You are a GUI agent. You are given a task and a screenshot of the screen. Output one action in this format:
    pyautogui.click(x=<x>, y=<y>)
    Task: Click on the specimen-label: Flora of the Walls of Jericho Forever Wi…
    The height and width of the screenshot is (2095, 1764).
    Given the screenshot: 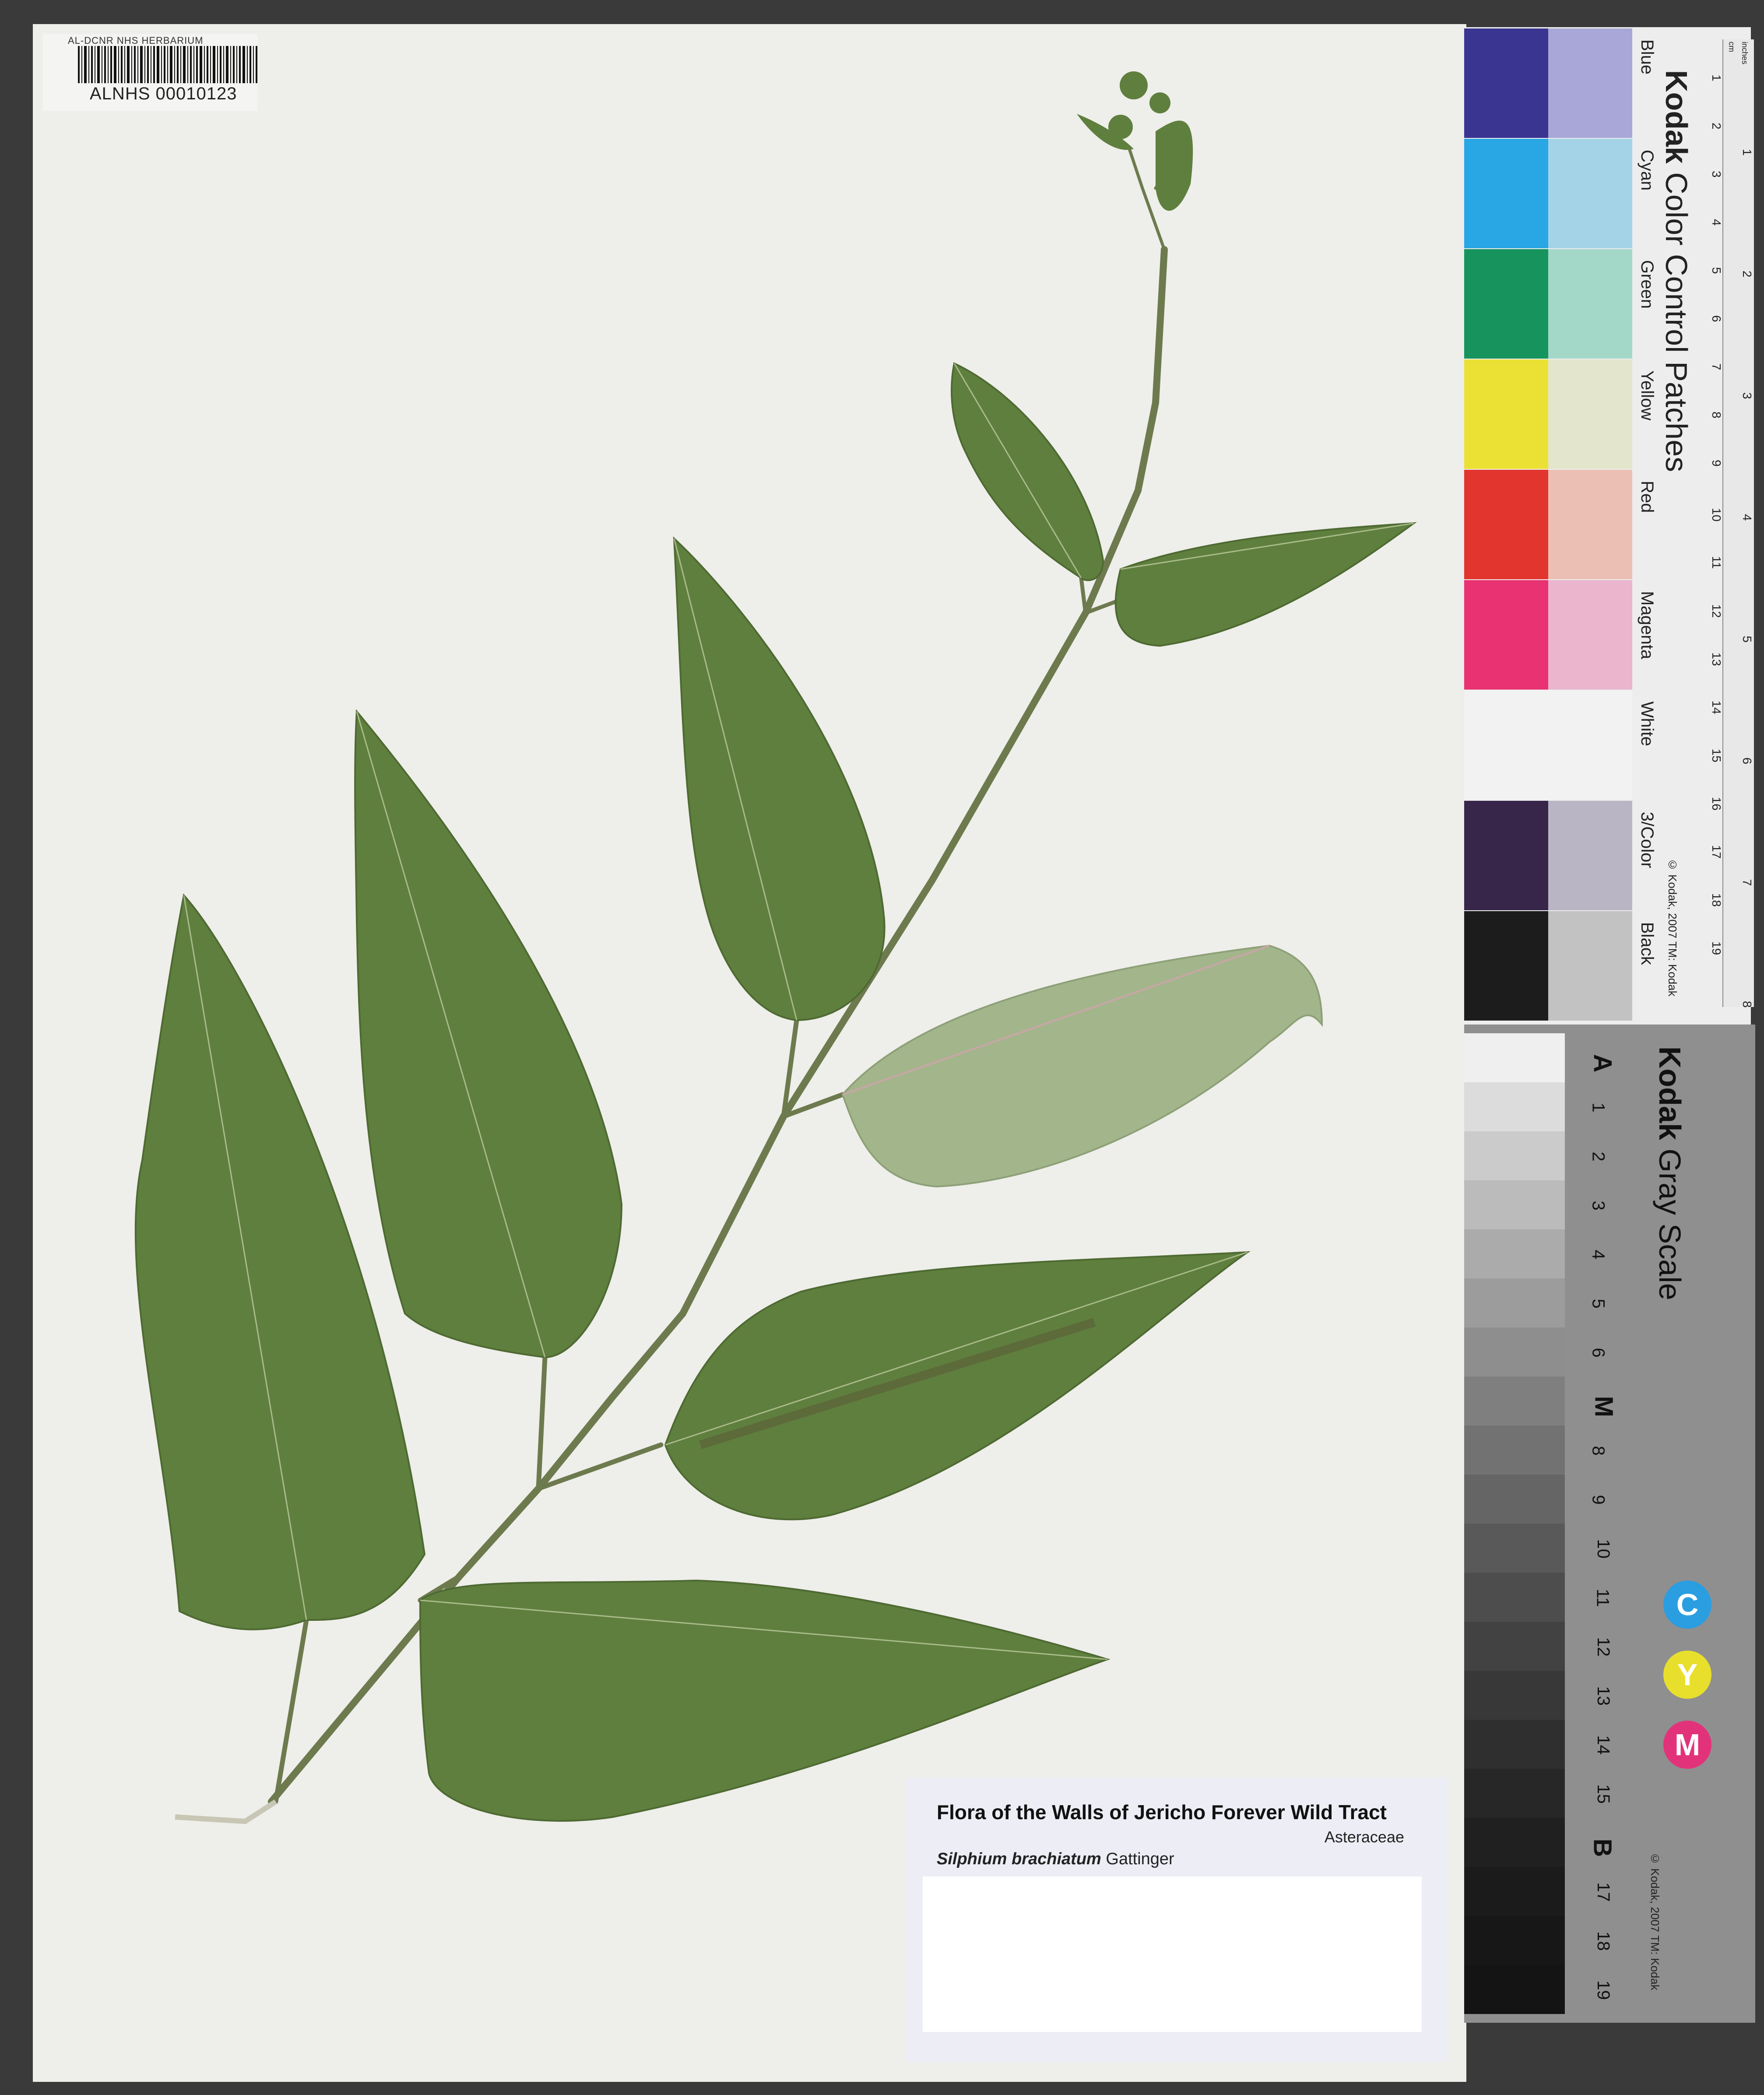 What is the action you would take?
    pyautogui.click(x=1176, y=1920)
    